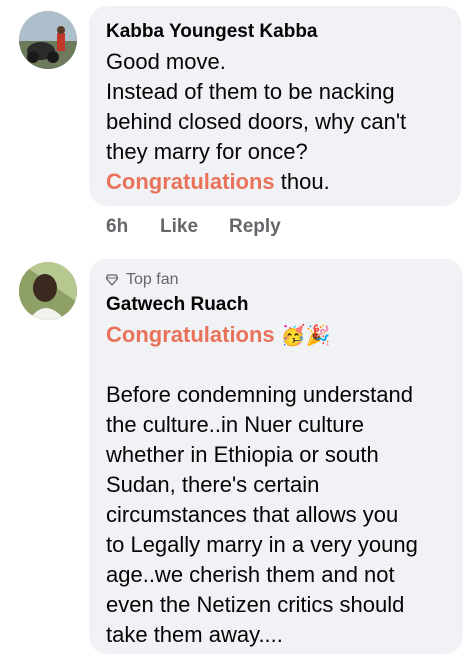 The image size is (475, 659). I want to click on comment-line: even the Netizen critics should, so click(255, 604).